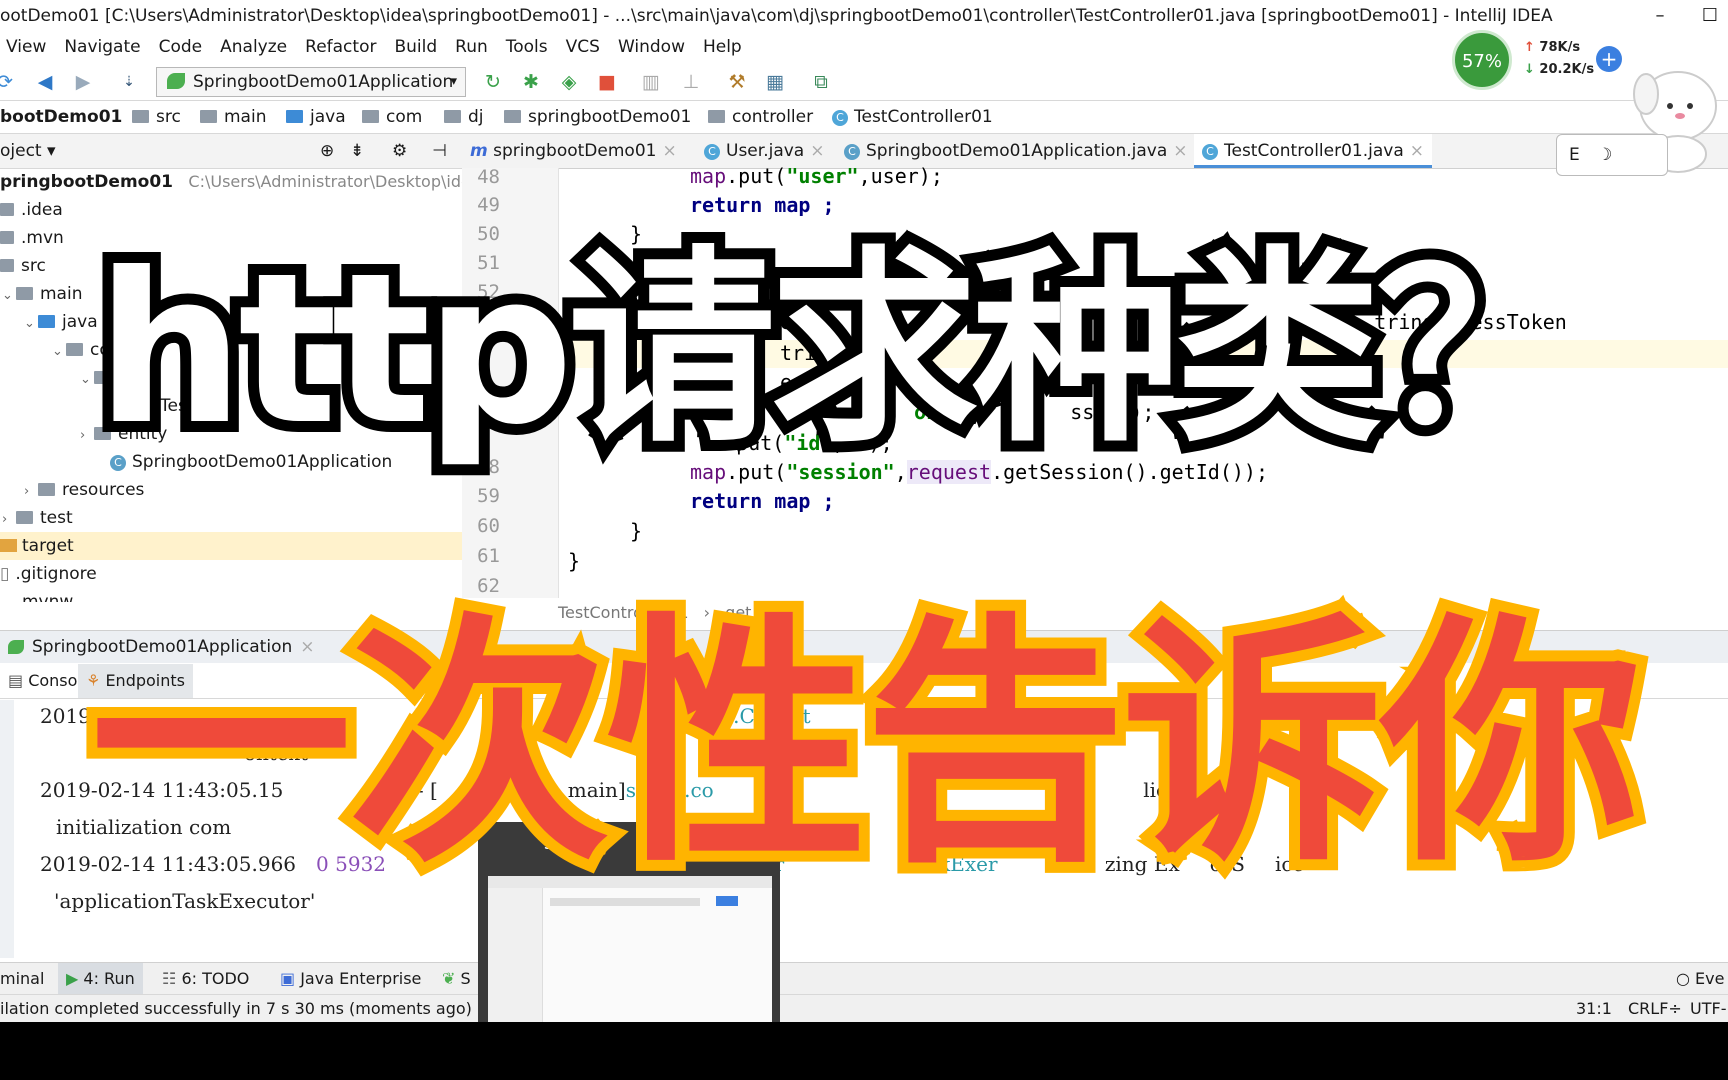  What do you see at coordinates (597, 117) in the screenshot?
I see `crumb-package: springbootDemo01` at bounding box center [597, 117].